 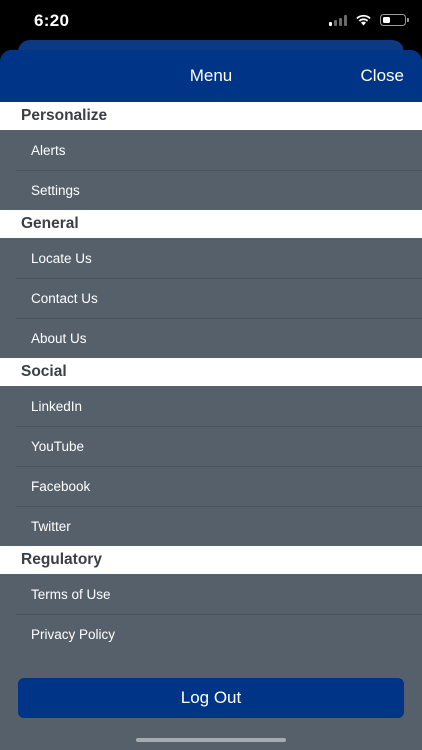 What do you see at coordinates (211, 150) in the screenshot?
I see `menu-item-alerts: Alerts` at bounding box center [211, 150].